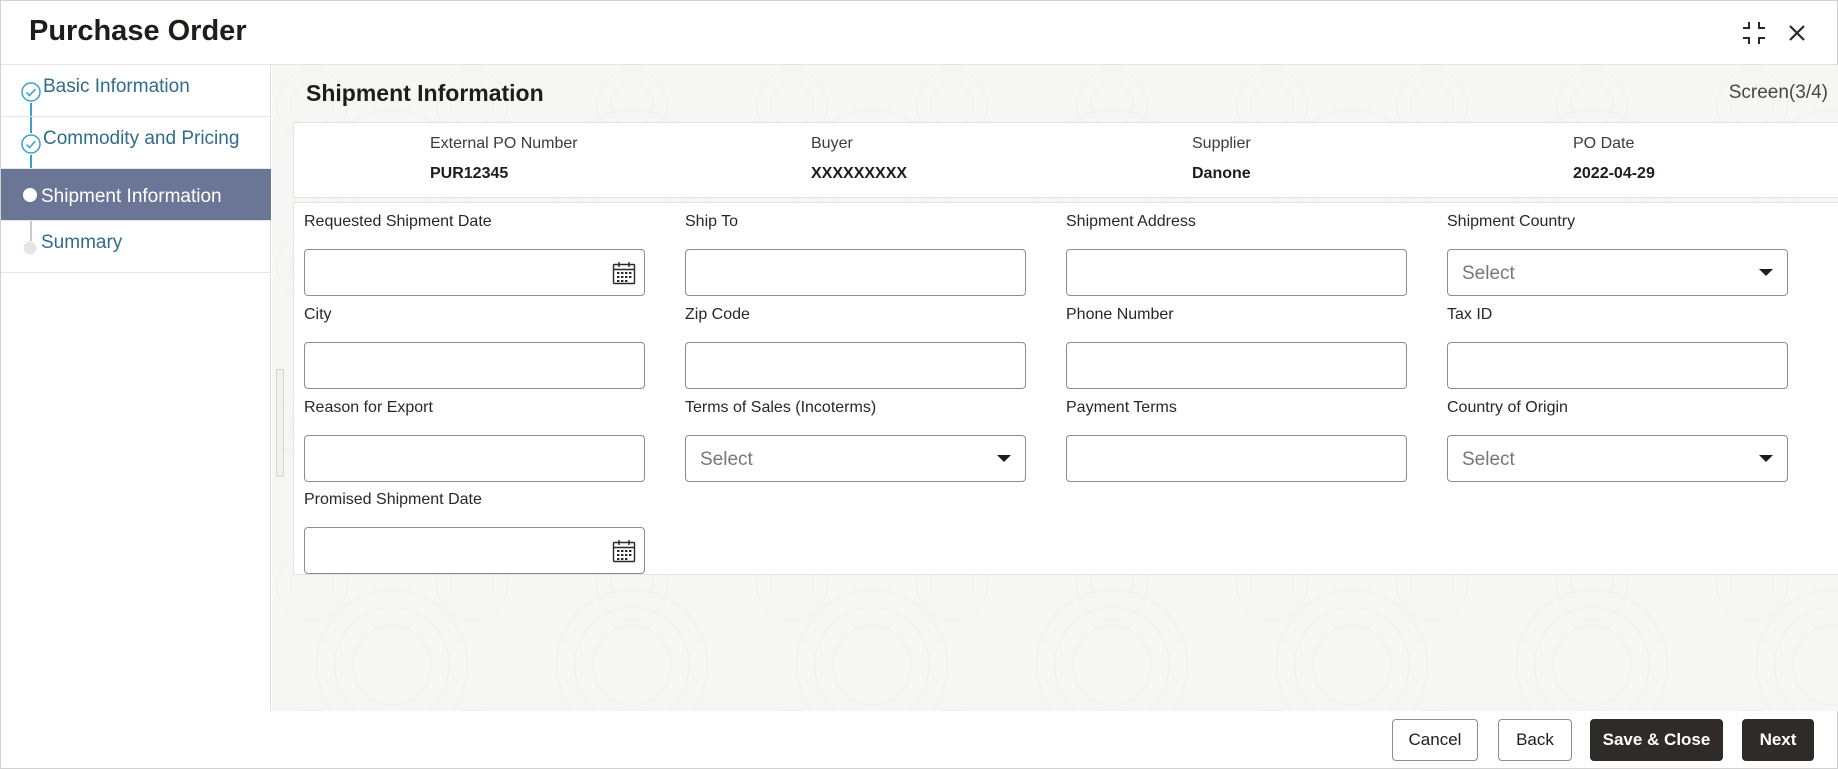 The image size is (1838, 769). What do you see at coordinates (855, 458) in the screenshot?
I see `terms-of-sales-select: Select` at bounding box center [855, 458].